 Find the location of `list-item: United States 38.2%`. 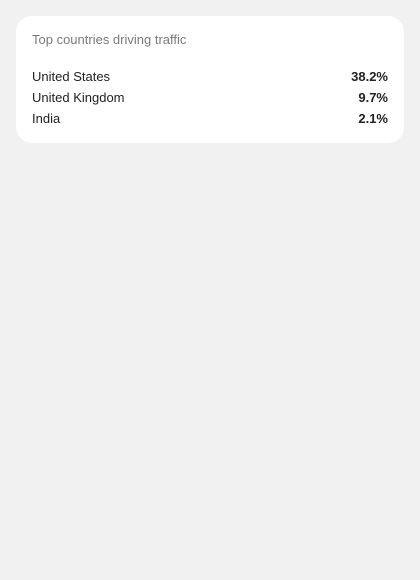

list-item: United States 38.2% is located at coordinates (210, 76).